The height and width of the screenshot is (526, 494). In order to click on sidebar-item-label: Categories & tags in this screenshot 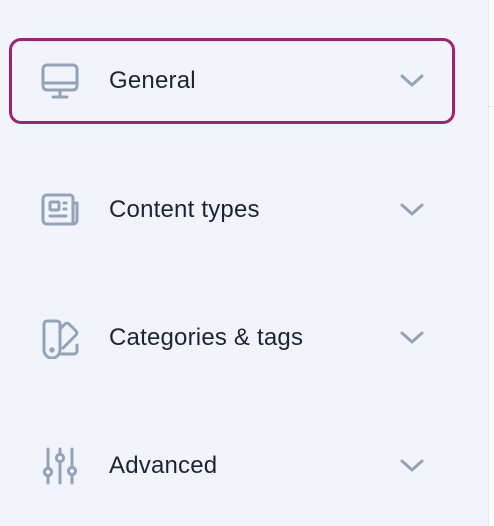, I will do `click(206, 337)`.